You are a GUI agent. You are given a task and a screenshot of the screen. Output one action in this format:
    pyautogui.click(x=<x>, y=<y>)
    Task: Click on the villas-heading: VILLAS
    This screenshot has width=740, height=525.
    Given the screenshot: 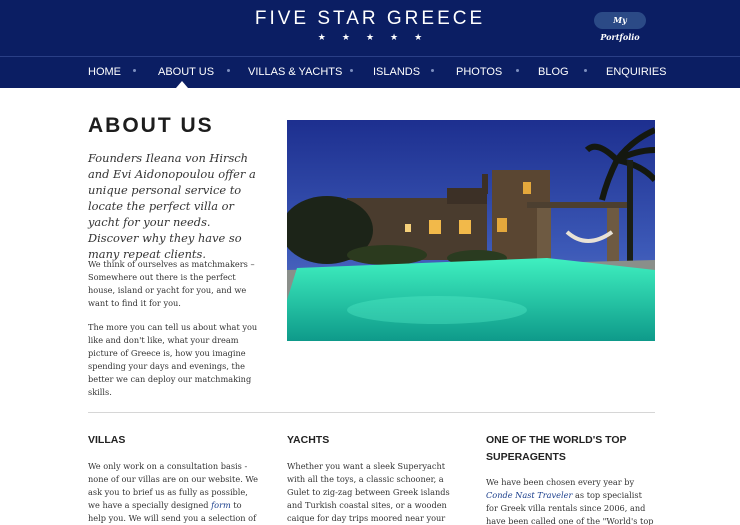 What is the action you would take?
    pyautogui.click(x=107, y=440)
    